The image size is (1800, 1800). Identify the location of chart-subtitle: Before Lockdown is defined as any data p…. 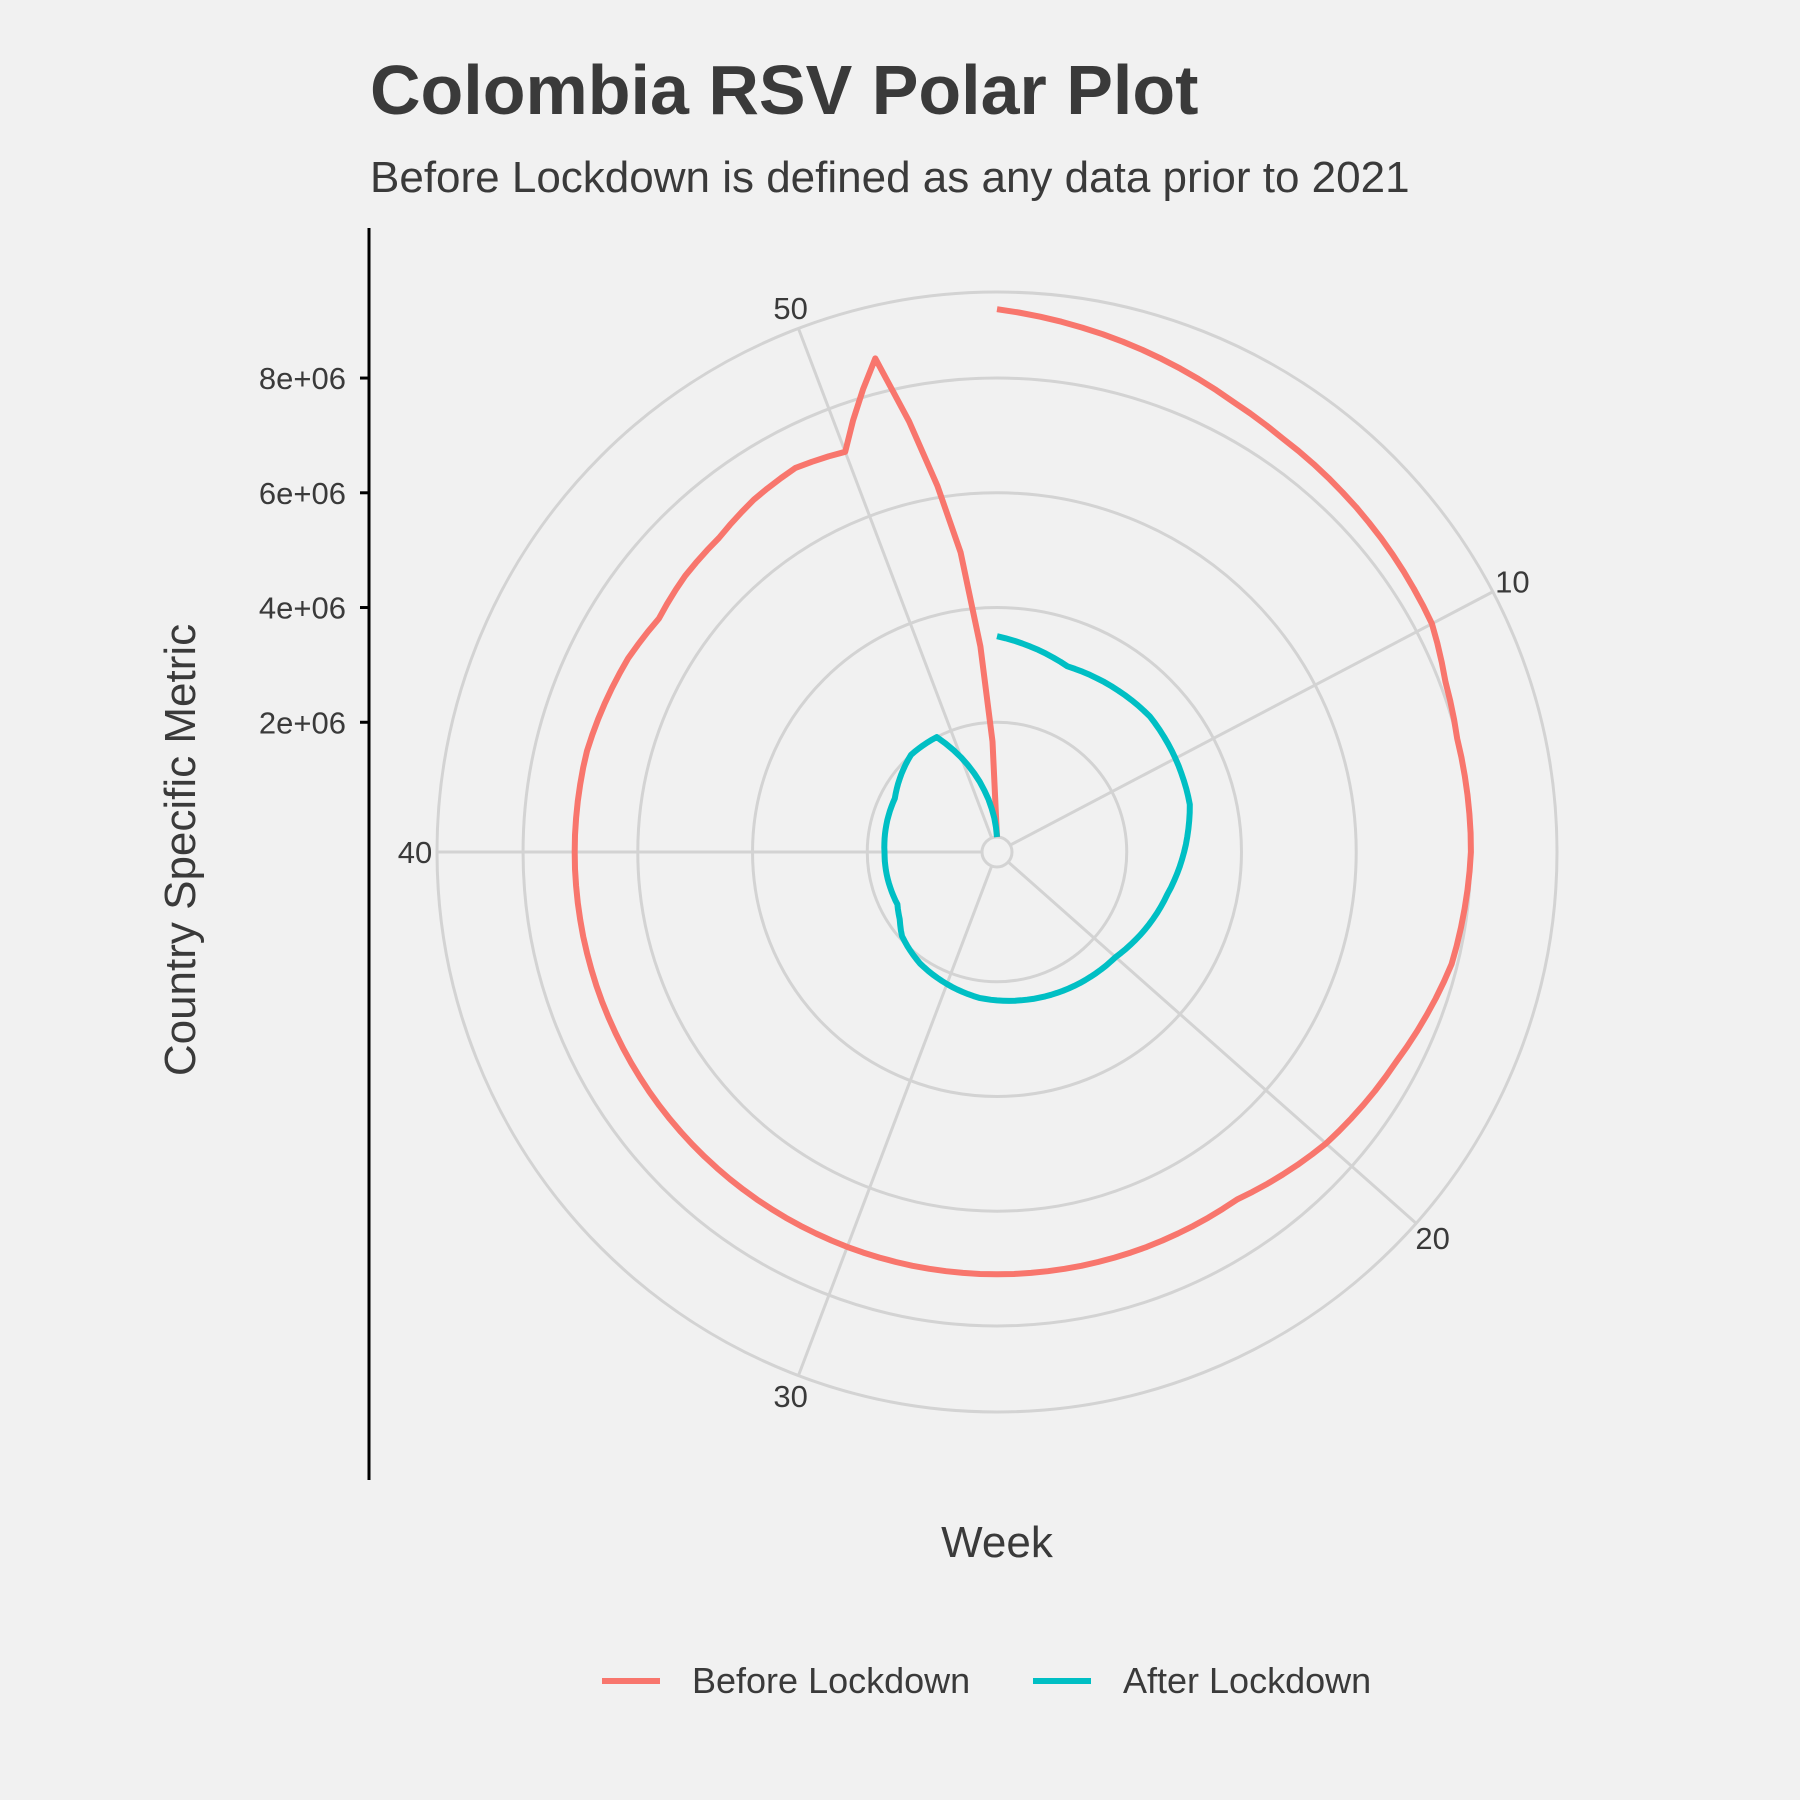
(890, 177).